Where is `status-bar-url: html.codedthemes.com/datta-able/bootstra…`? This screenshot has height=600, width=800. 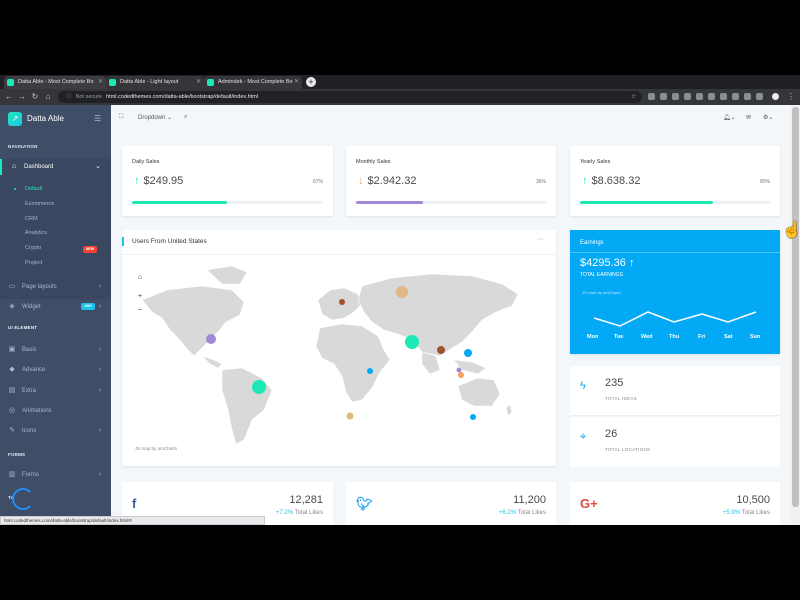 status-bar-url: html.codedthemes.com/datta-able/bootstra… is located at coordinates (132, 520).